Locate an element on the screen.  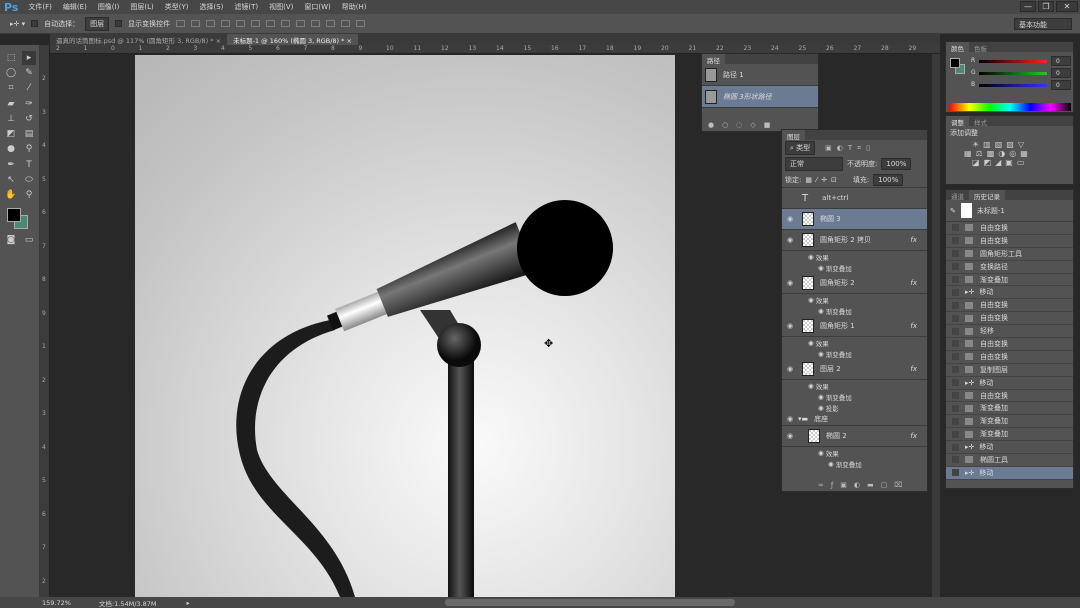
move-tool-icon: ▸✛ ▾ is located at coordinates (17, 24).